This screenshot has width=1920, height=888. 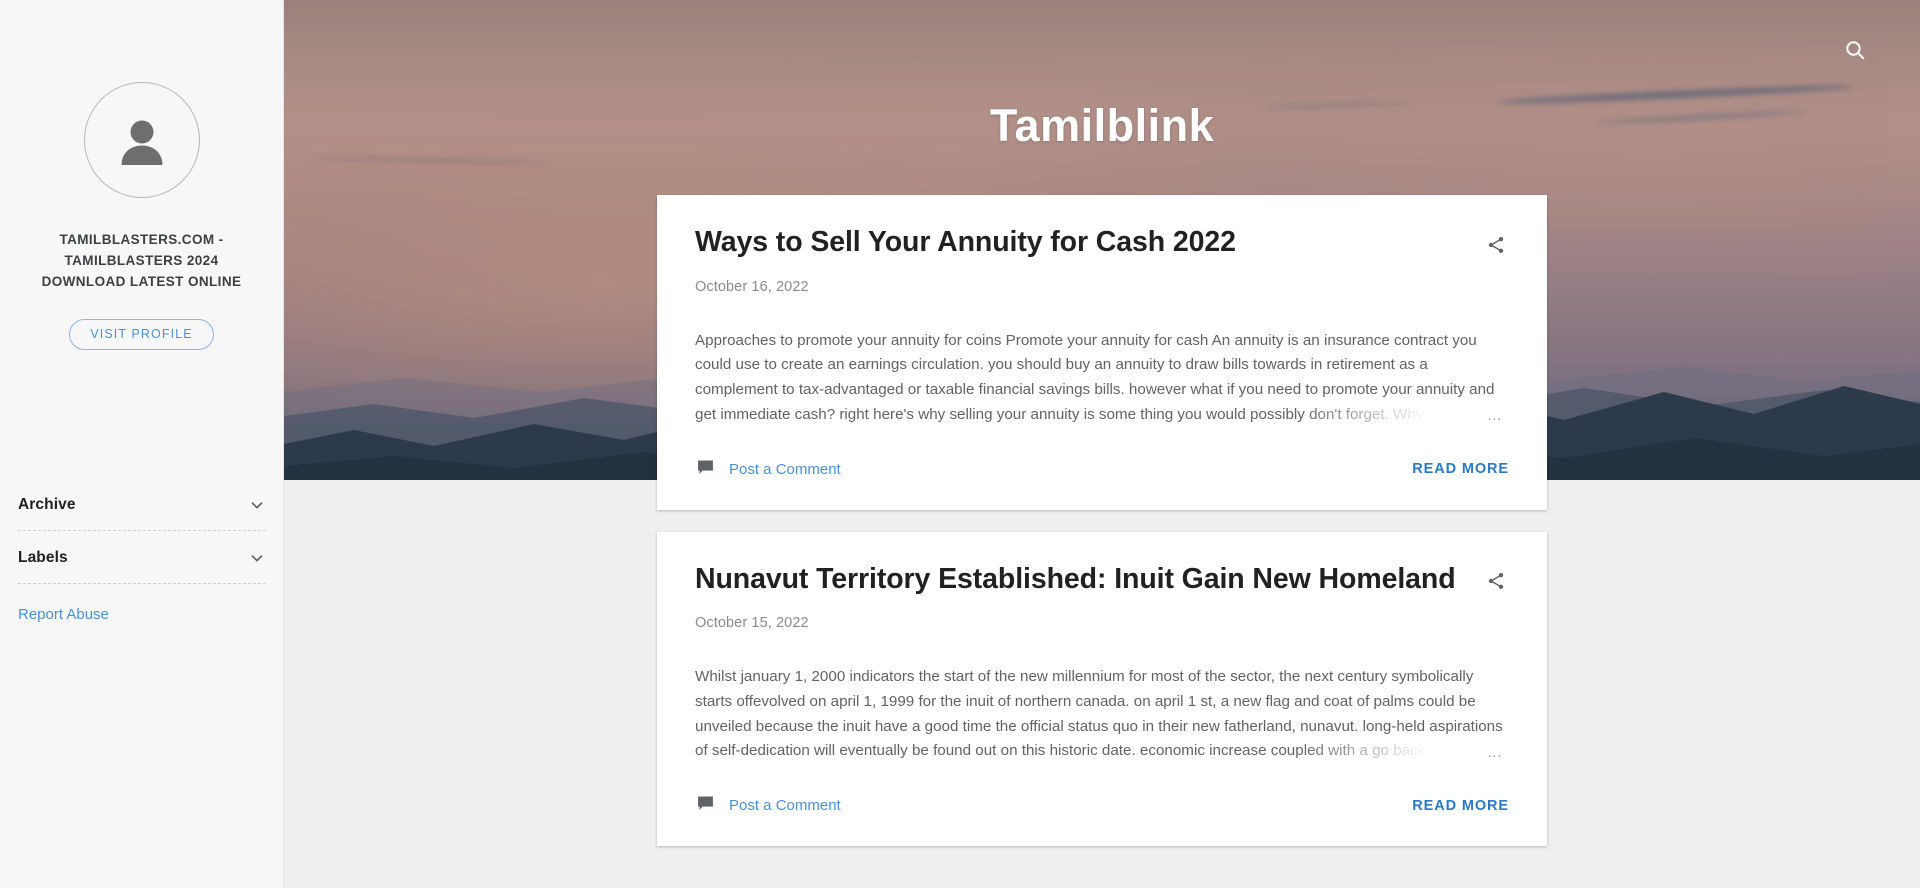 I want to click on sidebar-section-archive: Archive, so click(x=142, y=504).